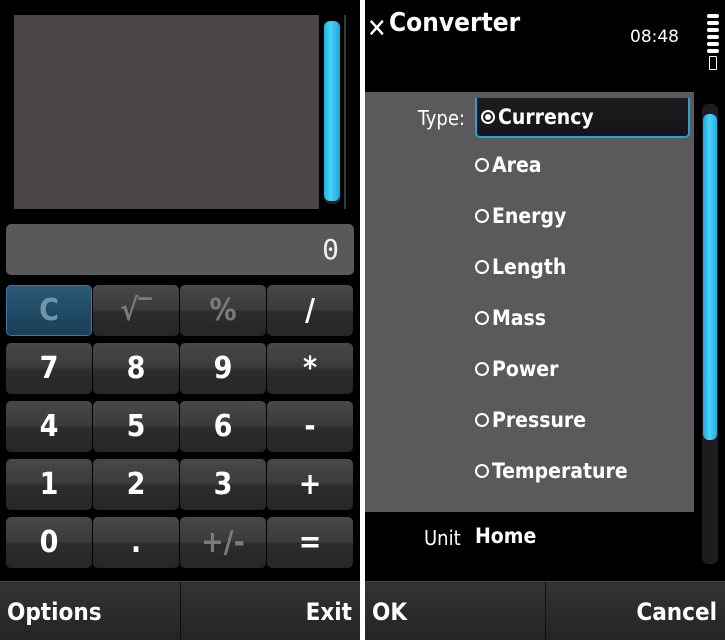  I want to click on option-label: Area, so click(517, 165).